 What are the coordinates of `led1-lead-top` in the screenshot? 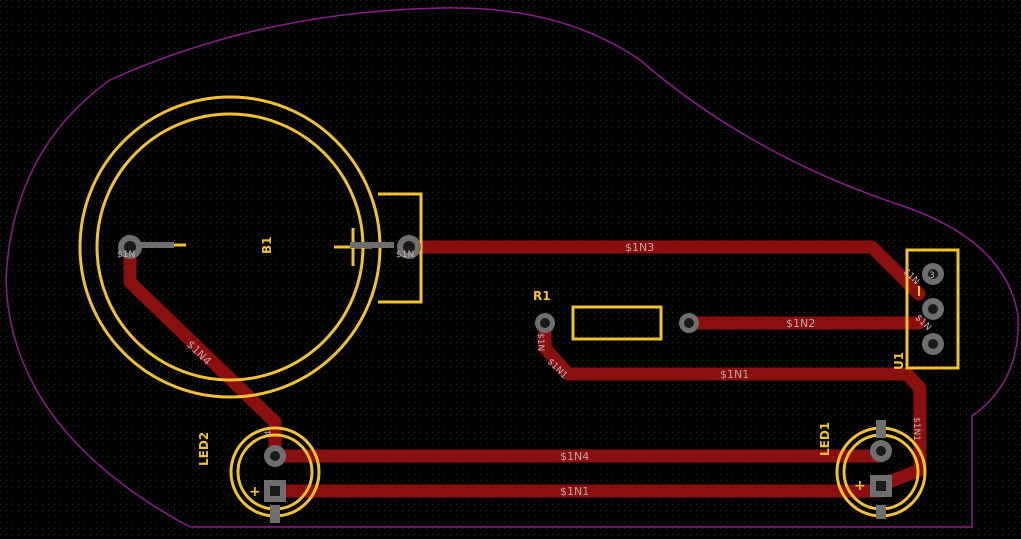 It's located at (881, 429).